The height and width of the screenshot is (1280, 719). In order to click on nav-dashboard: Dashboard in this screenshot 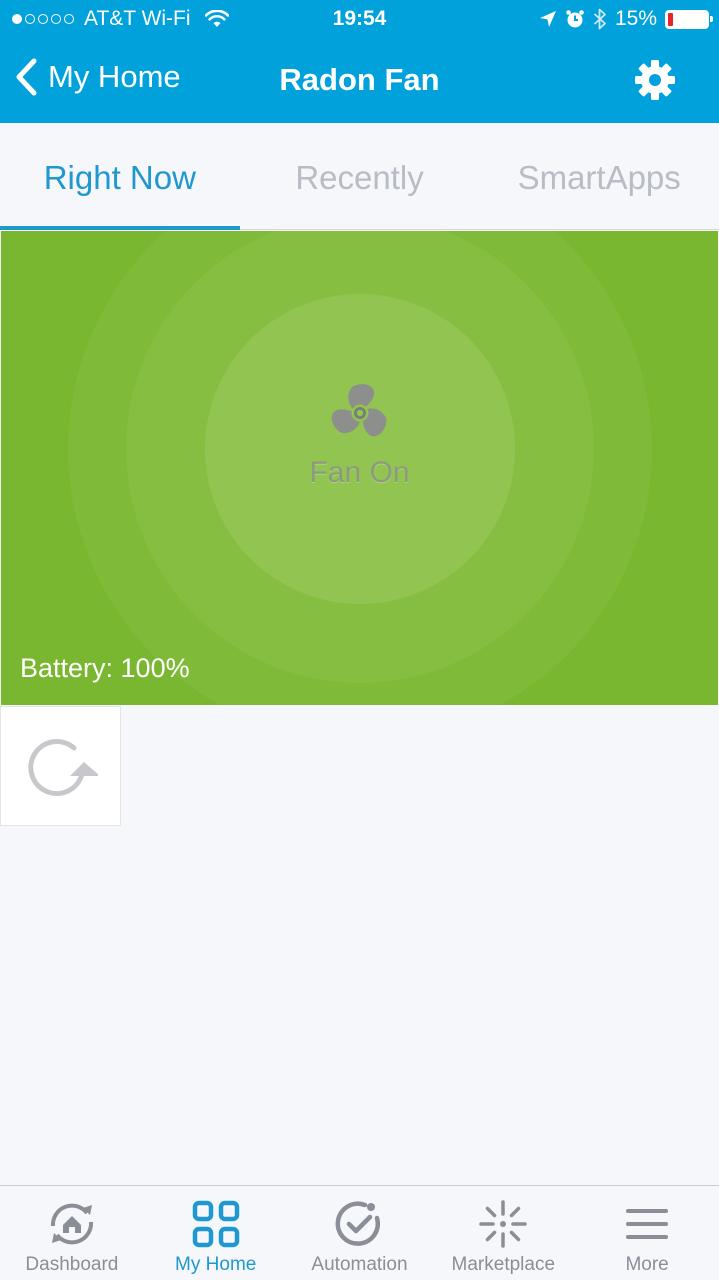, I will do `click(72, 1233)`.